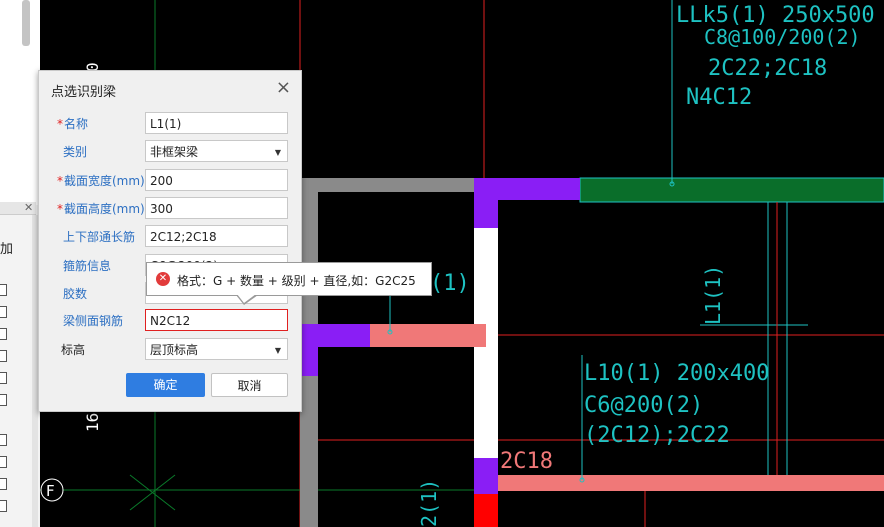 The image size is (884, 527). What do you see at coordinates (75, 152) in the screenshot?
I see `field-label: 类别` at bounding box center [75, 152].